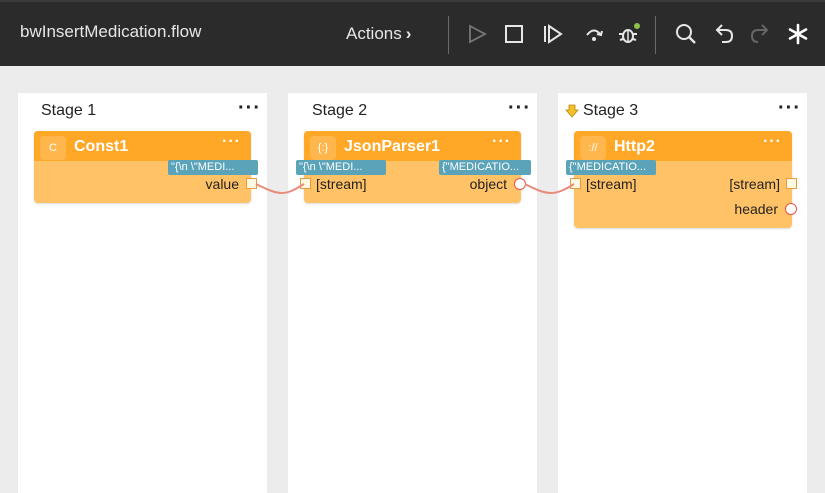 This screenshot has height=493, width=825. I want to click on arrow-down-icon, so click(572, 111).